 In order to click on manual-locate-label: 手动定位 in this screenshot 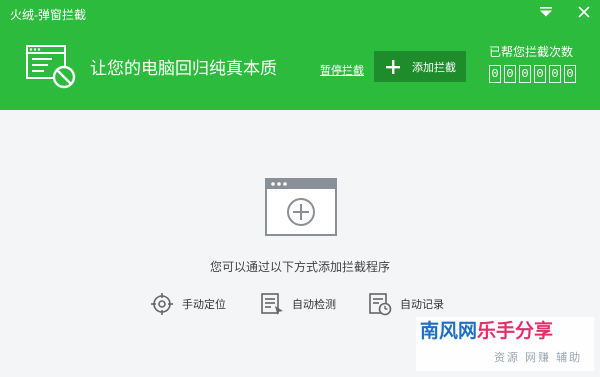, I will do `click(204, 305)`.